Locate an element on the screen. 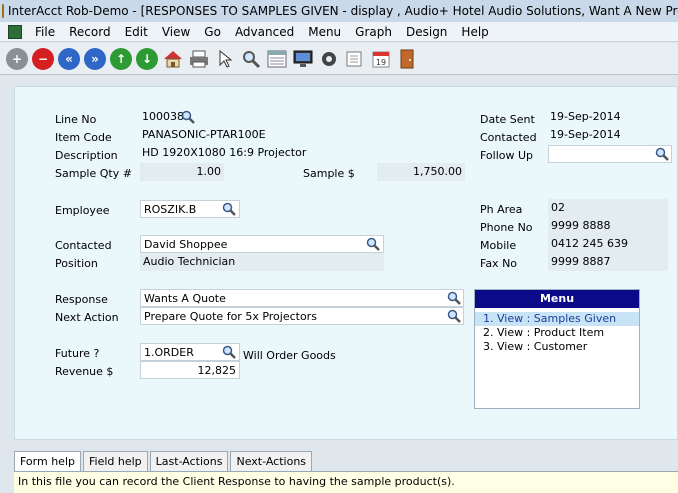 The height and width of the screenshot is (493, 678). phone-no-value: 9999 8888 is located at coordinates (608, 226).